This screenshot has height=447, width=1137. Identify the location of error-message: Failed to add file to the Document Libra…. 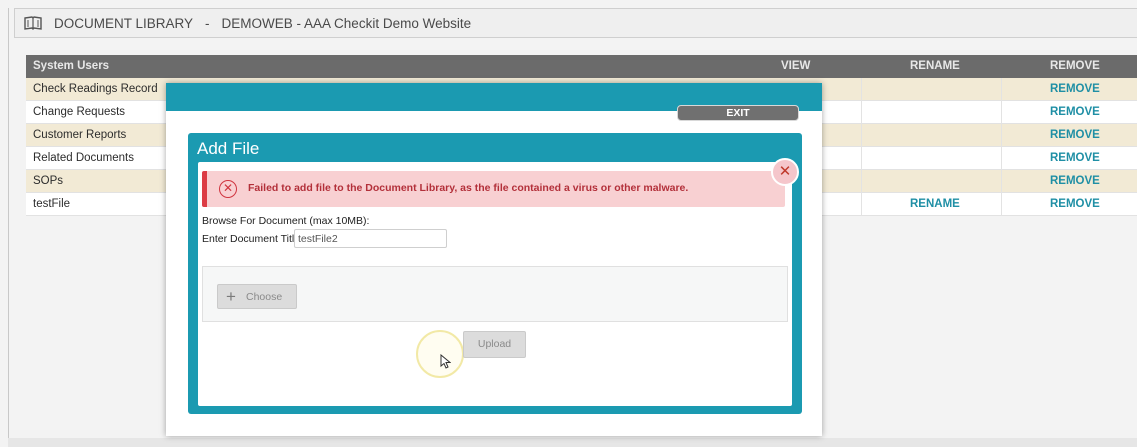
(468, 188).